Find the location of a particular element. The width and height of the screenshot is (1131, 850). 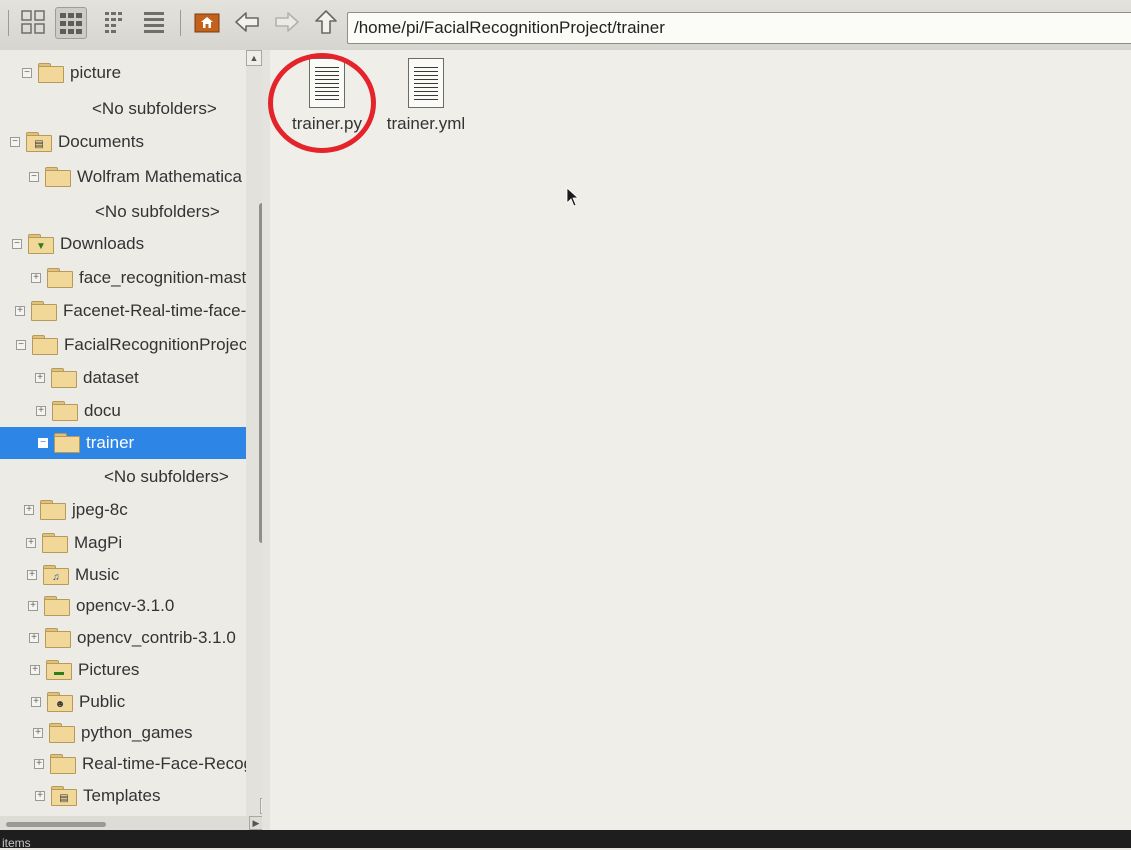

tree-item-label: trainer is located at coordinates (110, 442).